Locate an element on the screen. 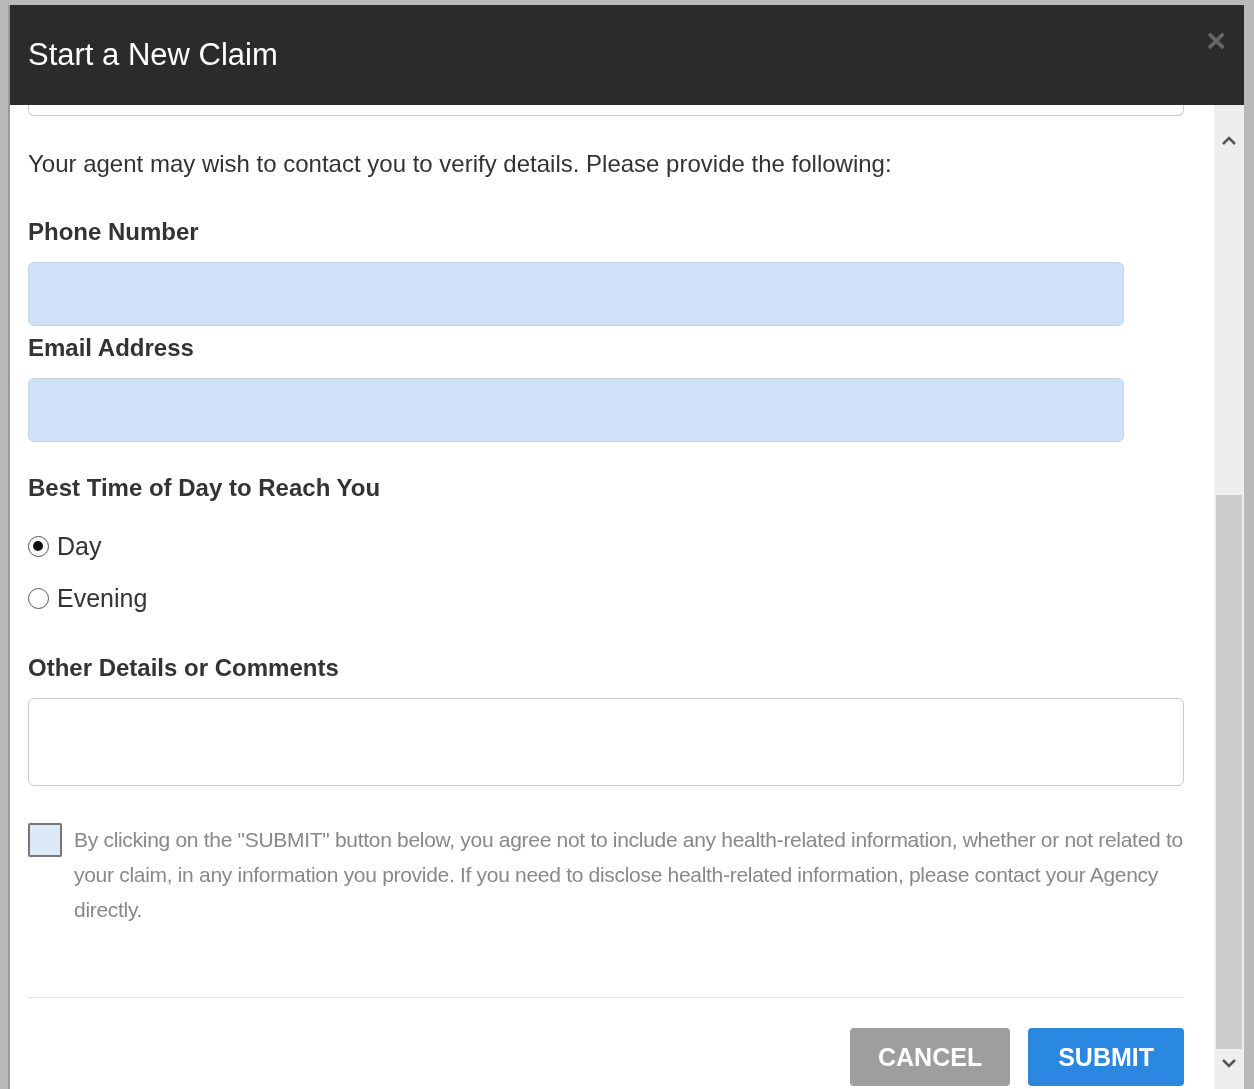 The height and width of the screenshot is (1089, 1254). cancel-button: CANCEL is located at coordinates (930, 1057).